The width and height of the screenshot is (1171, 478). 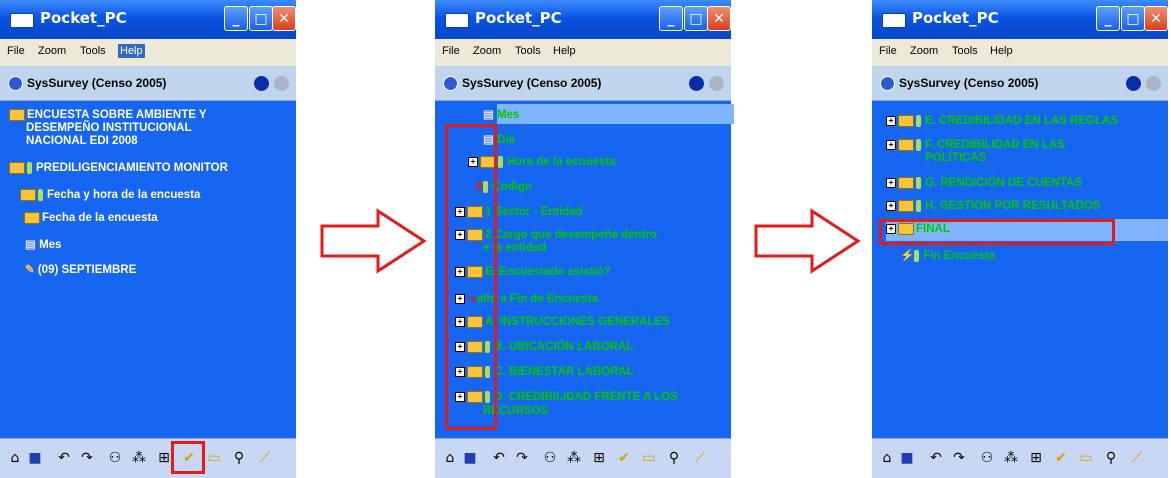 I want to click on tree-item: + H. GESTIÓN POR RESULTADOS, so click(x=993, y=206).